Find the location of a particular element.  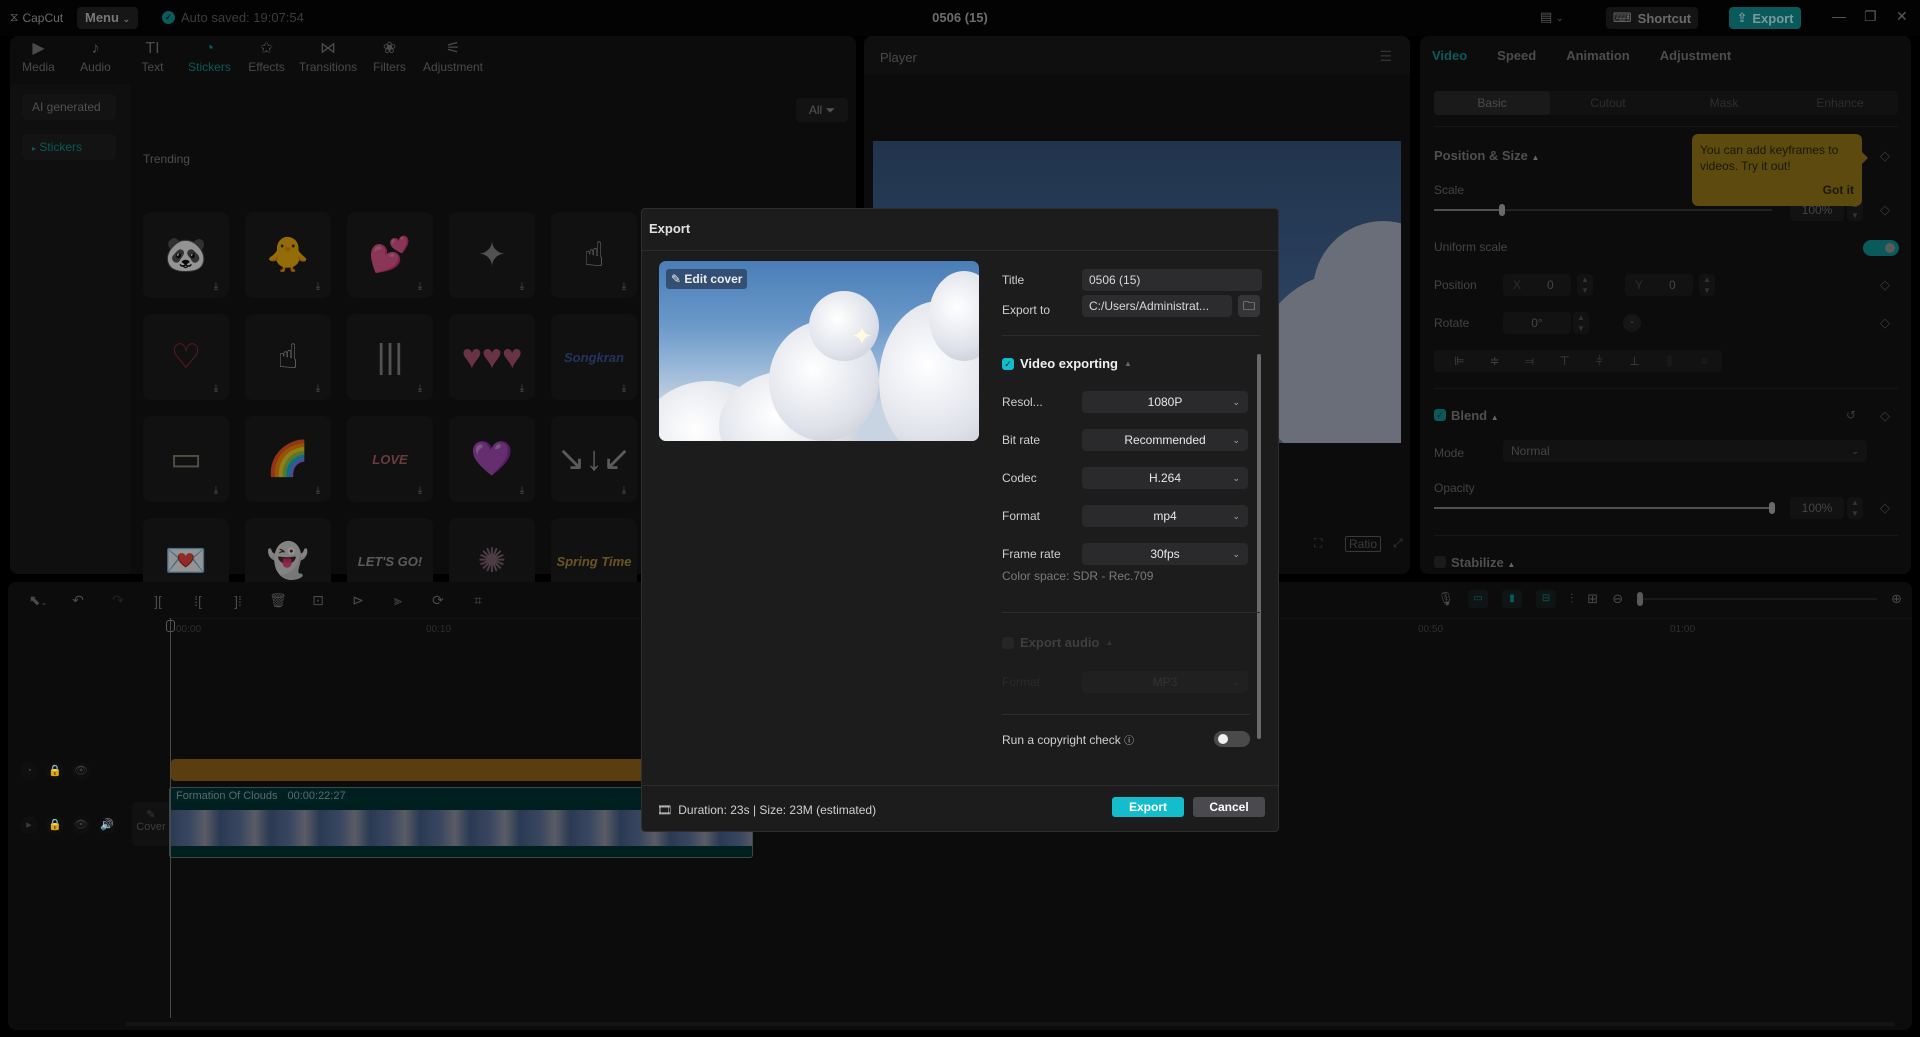

undo-icon: ↶ is located at coordinates (78, 600).